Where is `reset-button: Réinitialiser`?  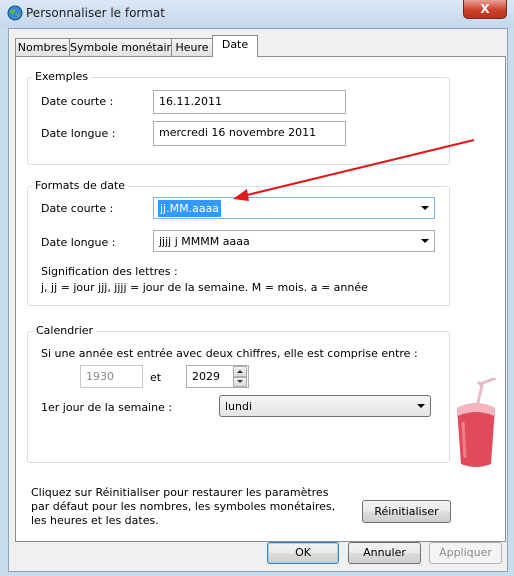 reset-button: Réinitialiser is located at coordinates (406, 511).